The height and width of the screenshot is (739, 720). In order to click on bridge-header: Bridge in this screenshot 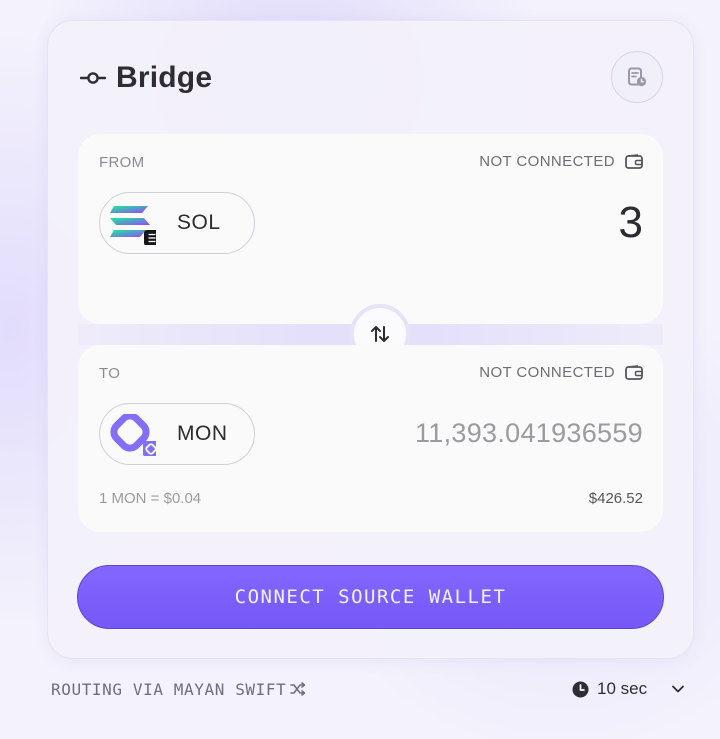, I will do `click(146, 78)`.